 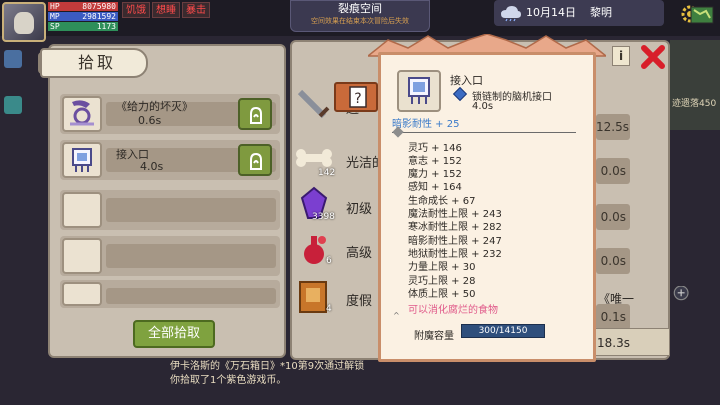 I want to click on buff-hungry: 饥饿, so click(x=136, y=10).